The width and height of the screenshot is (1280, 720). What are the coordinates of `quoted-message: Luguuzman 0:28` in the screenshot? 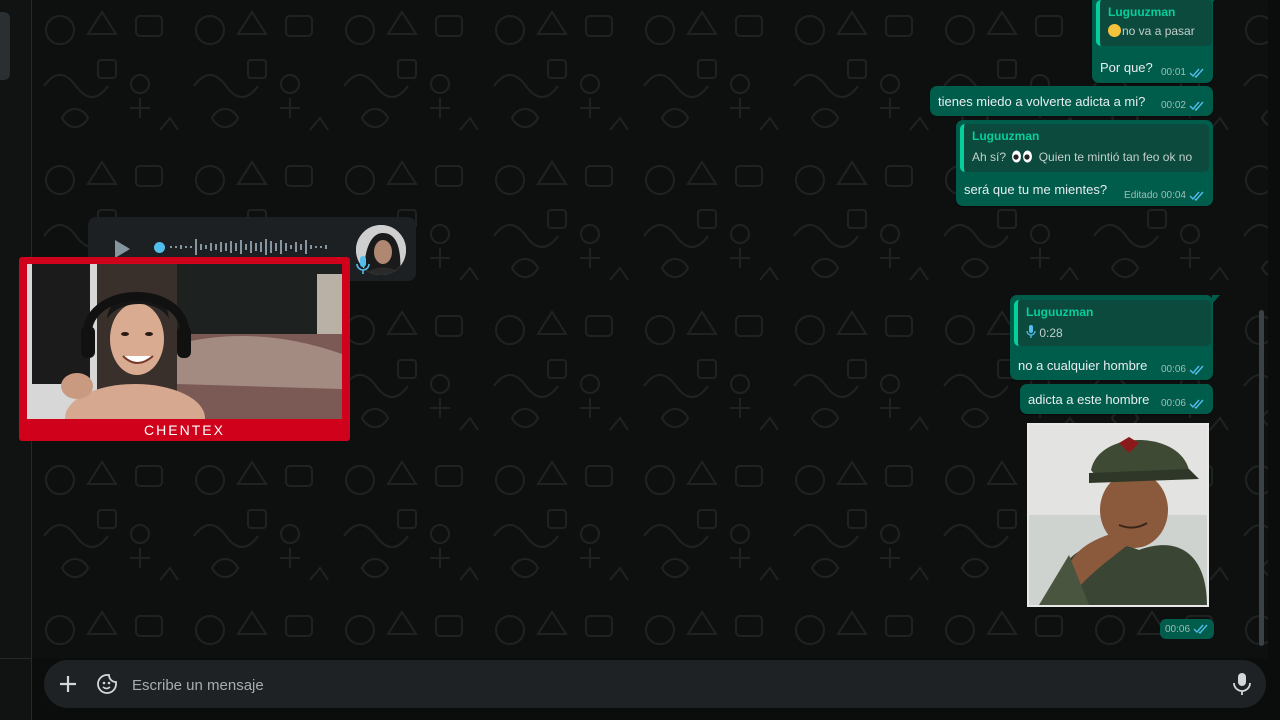 It's located at (1112, 323).